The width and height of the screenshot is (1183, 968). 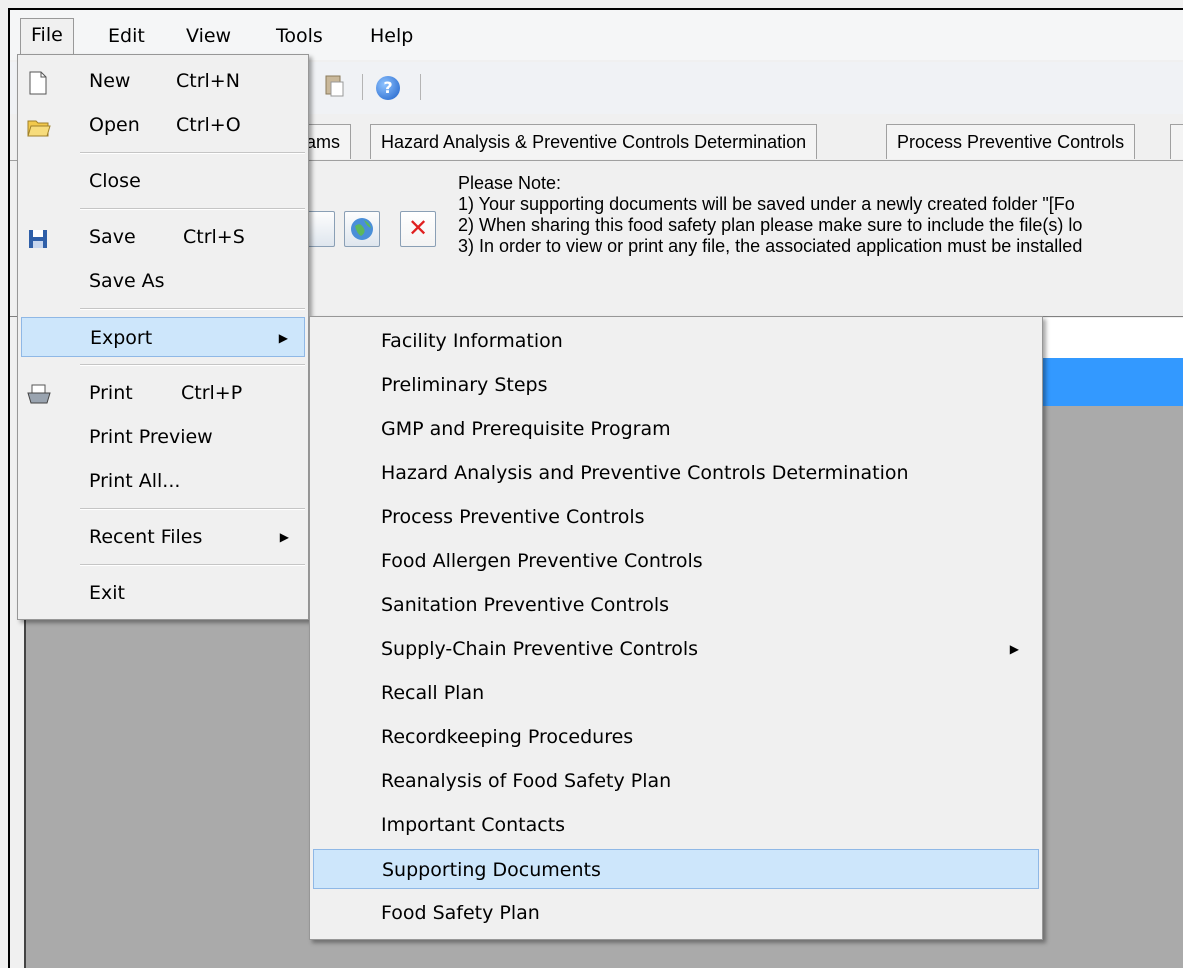 I want to click on export-item-important-contacts: Important Contacts, so click(x=676, y=825).